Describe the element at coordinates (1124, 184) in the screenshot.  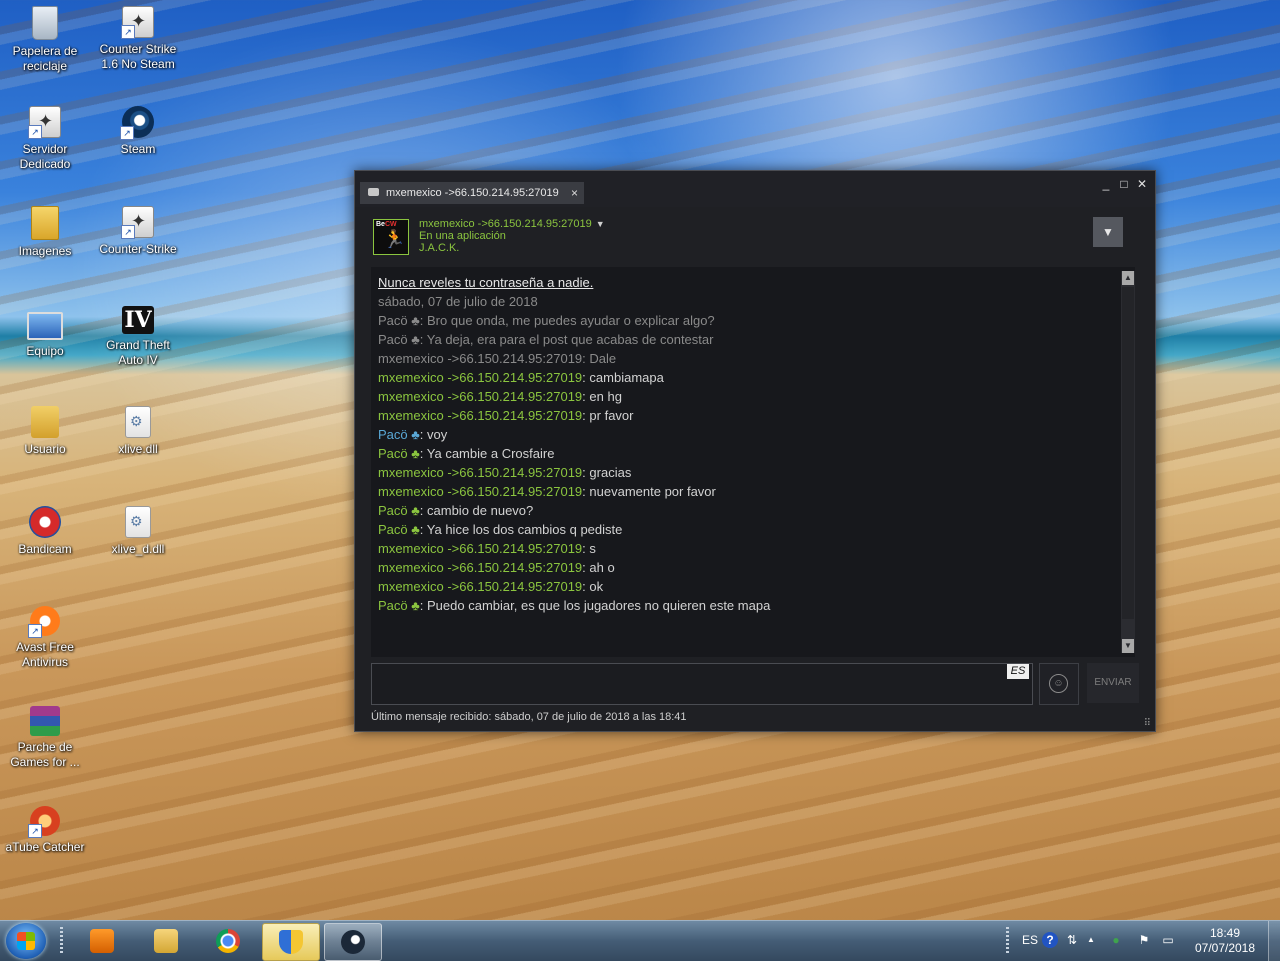
I see `maximize-button: □` at that location.